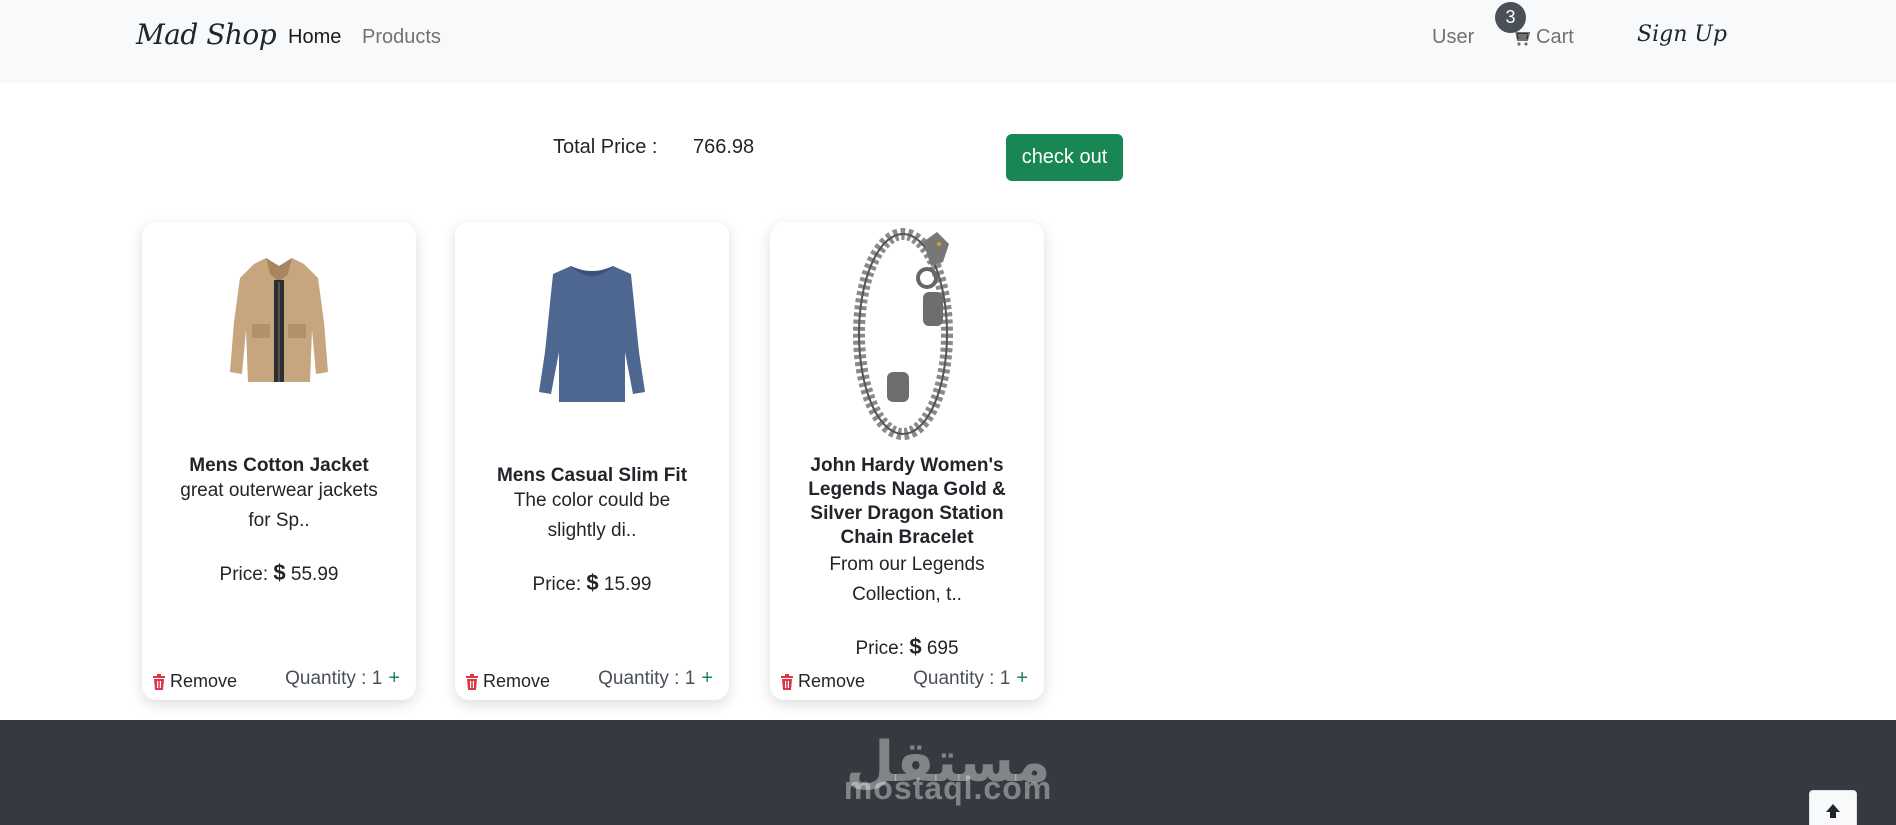 Image resolution: width=1896 pixels, height=825 pixels. I want to click on signup-link: Sign Up, so click(1682, 34).